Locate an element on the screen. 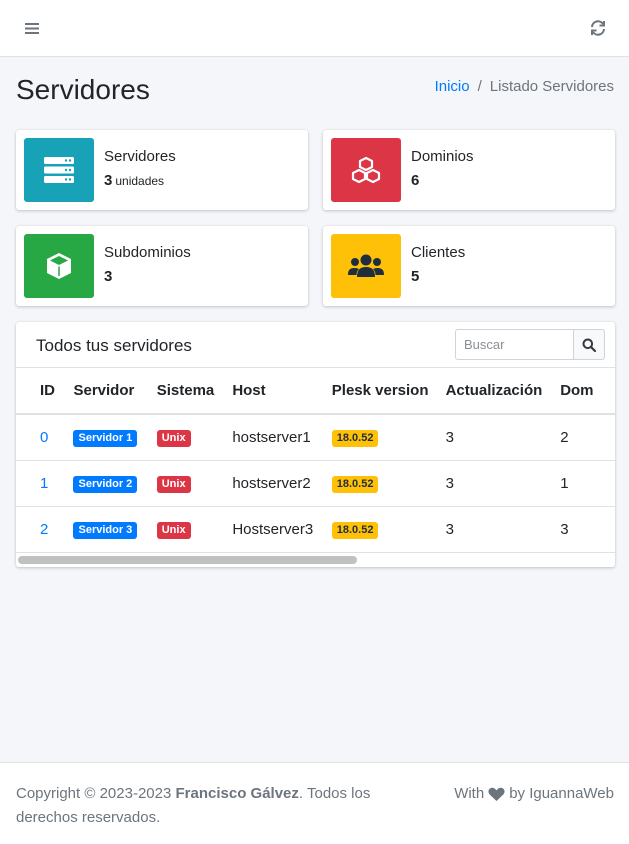 This screenshot has height=844, width=629. search-group is located at coordinates (530, 344).